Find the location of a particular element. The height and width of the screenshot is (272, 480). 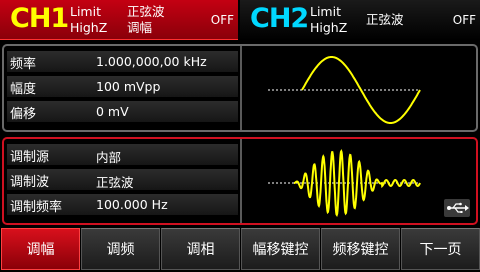

mod-panel-divider is located at coordinates (241, 181).